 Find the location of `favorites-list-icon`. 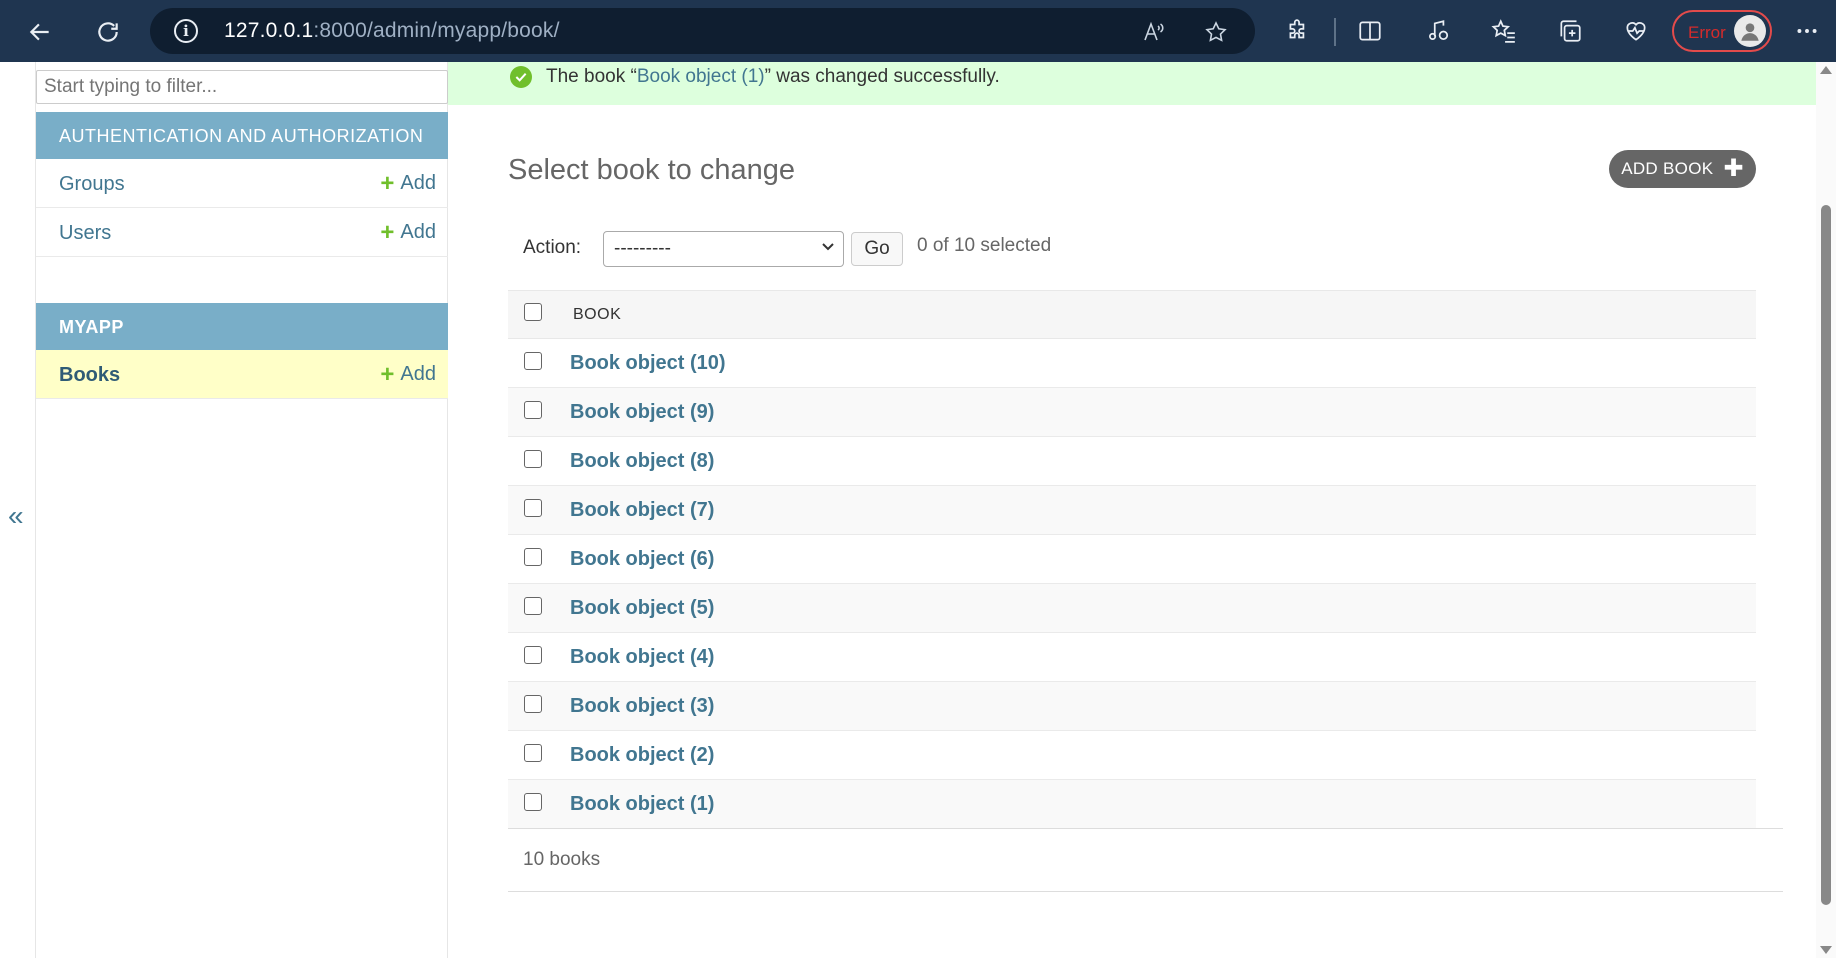

favorites-list-icon is located at coordinates (1504, 31).